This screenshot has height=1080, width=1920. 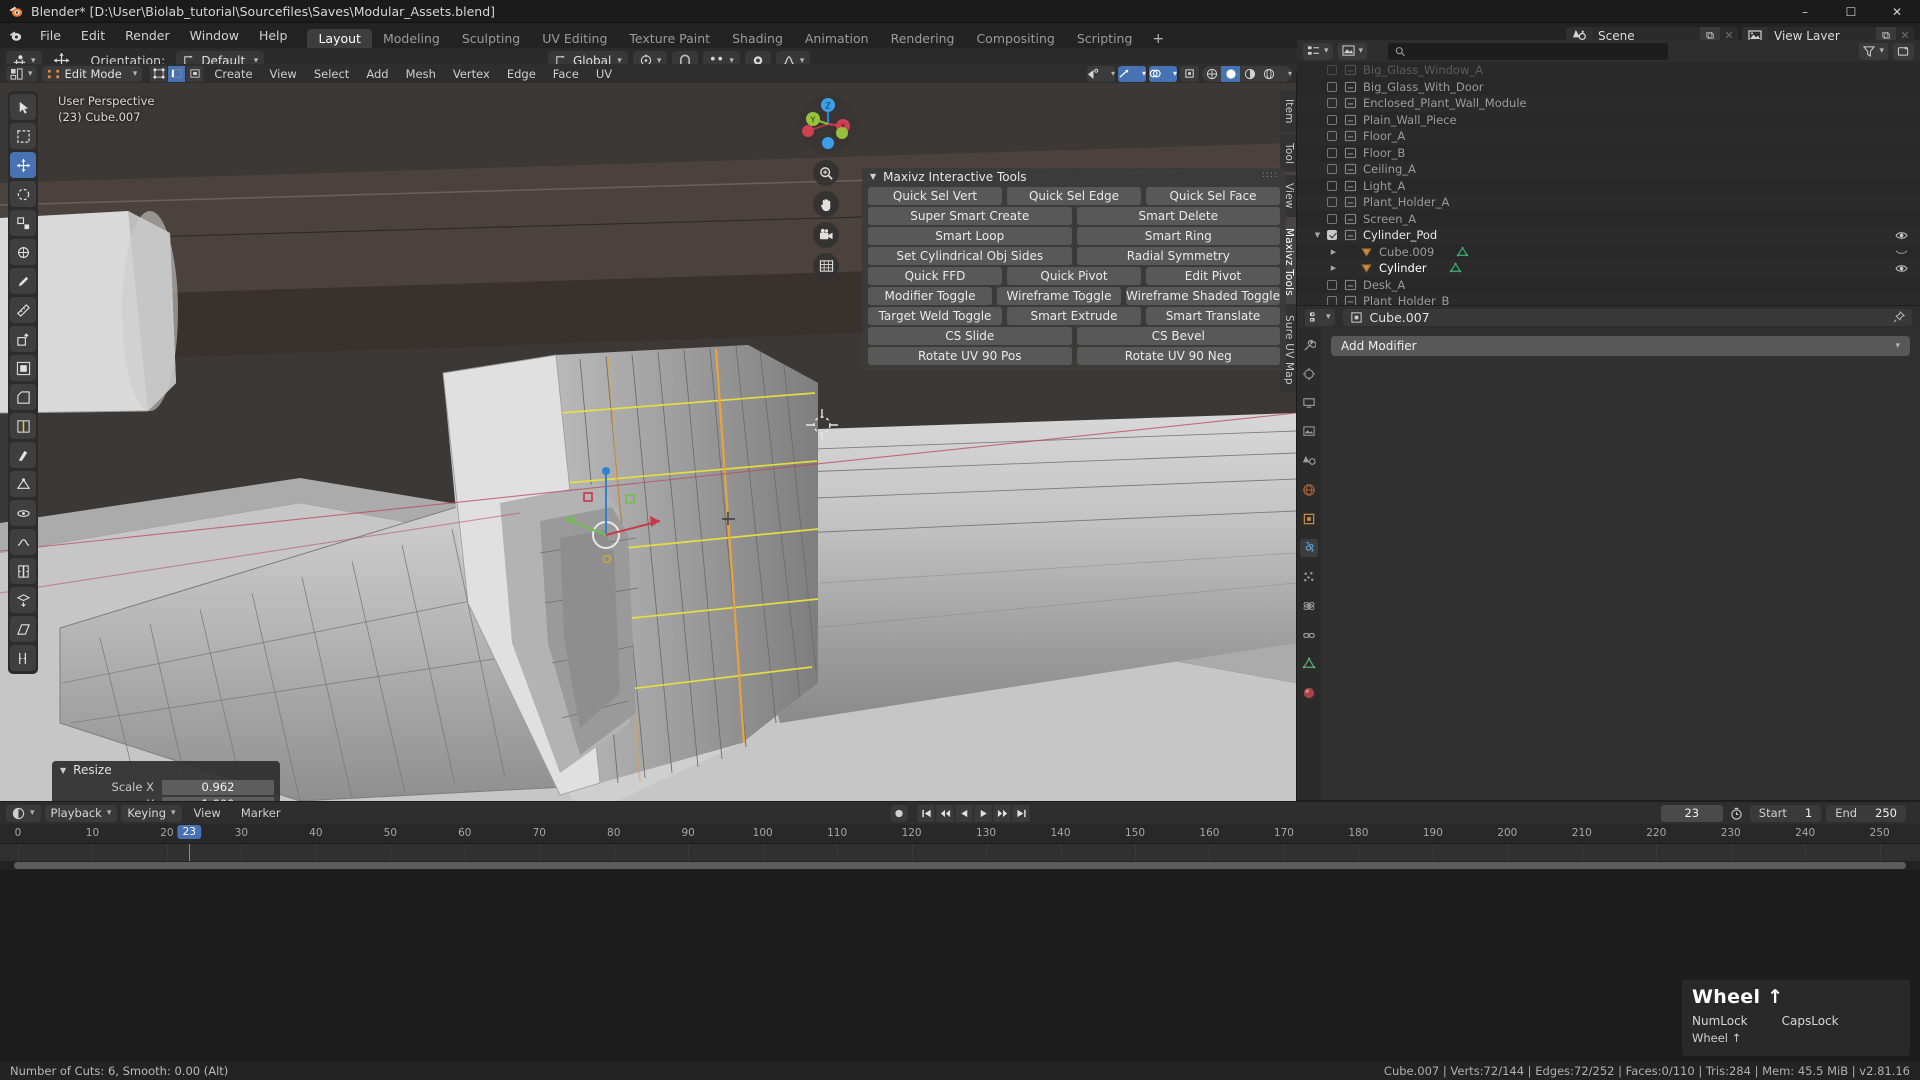 What do you see at coordinates (960, 865) in the screenshot?
I see `scrollbar-thumb` at bounding box center [960, 865].